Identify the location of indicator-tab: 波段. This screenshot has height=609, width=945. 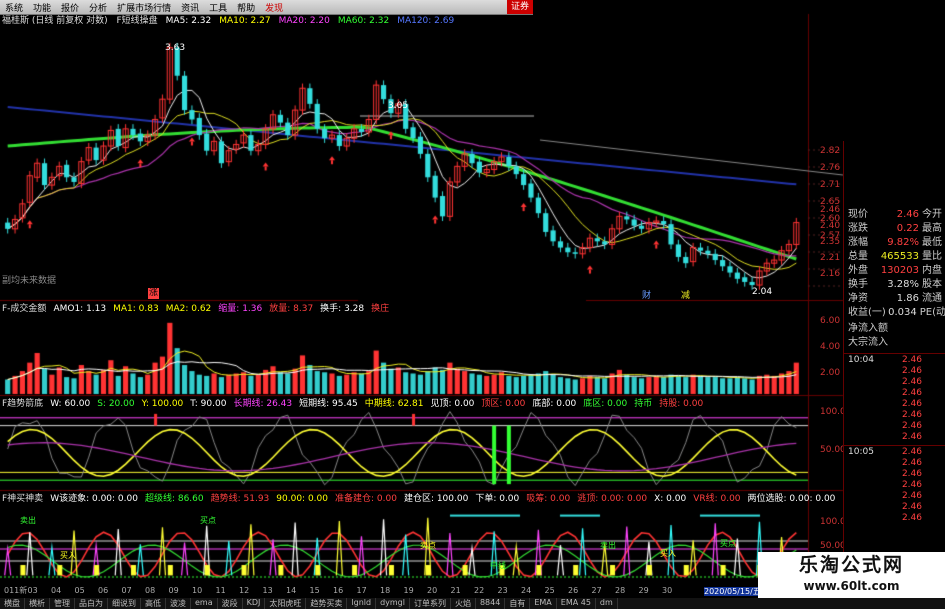
(230, 603).